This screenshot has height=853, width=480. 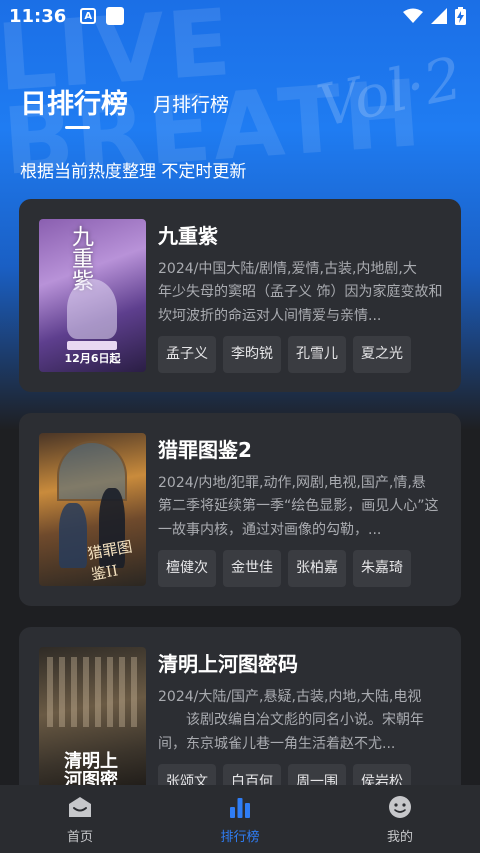 What do you see at coordinates (92, 358) in the screenshot?
I see `poster-date: 12月6日起` at bounding box center [92, 358].